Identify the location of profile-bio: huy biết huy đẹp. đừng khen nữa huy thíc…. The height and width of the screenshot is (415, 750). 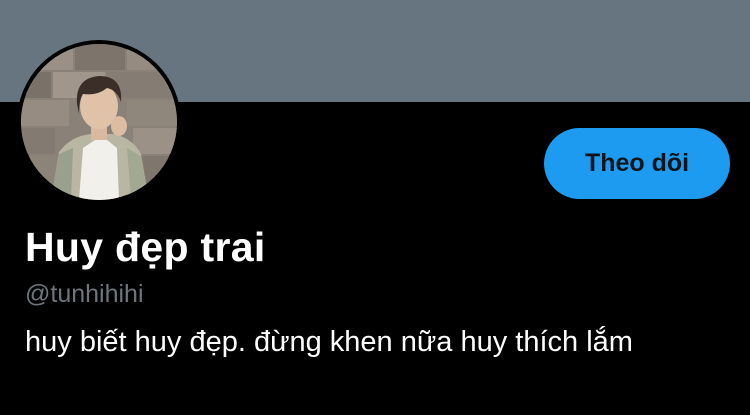
(329, 342).